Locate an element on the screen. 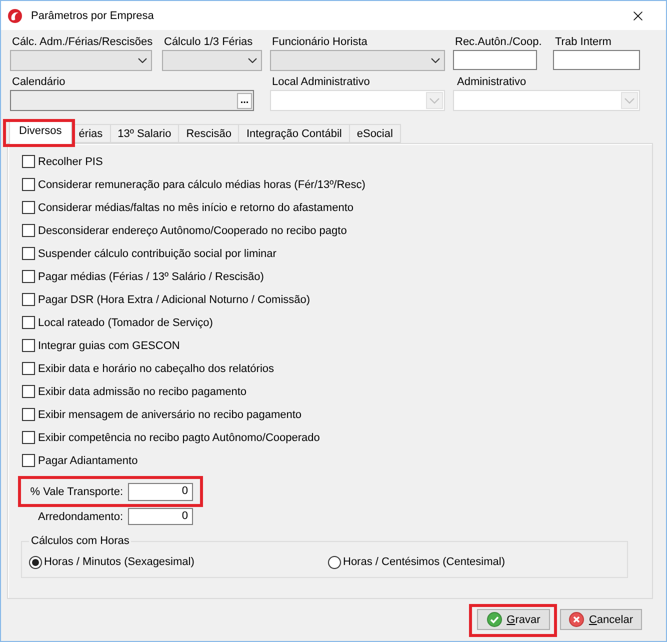 The width and height of the screenshot is (667, 642). checkbox-label: Pagar médias (Férias / 13º Salário / Rescisão) is located at coordinates (151, 276).